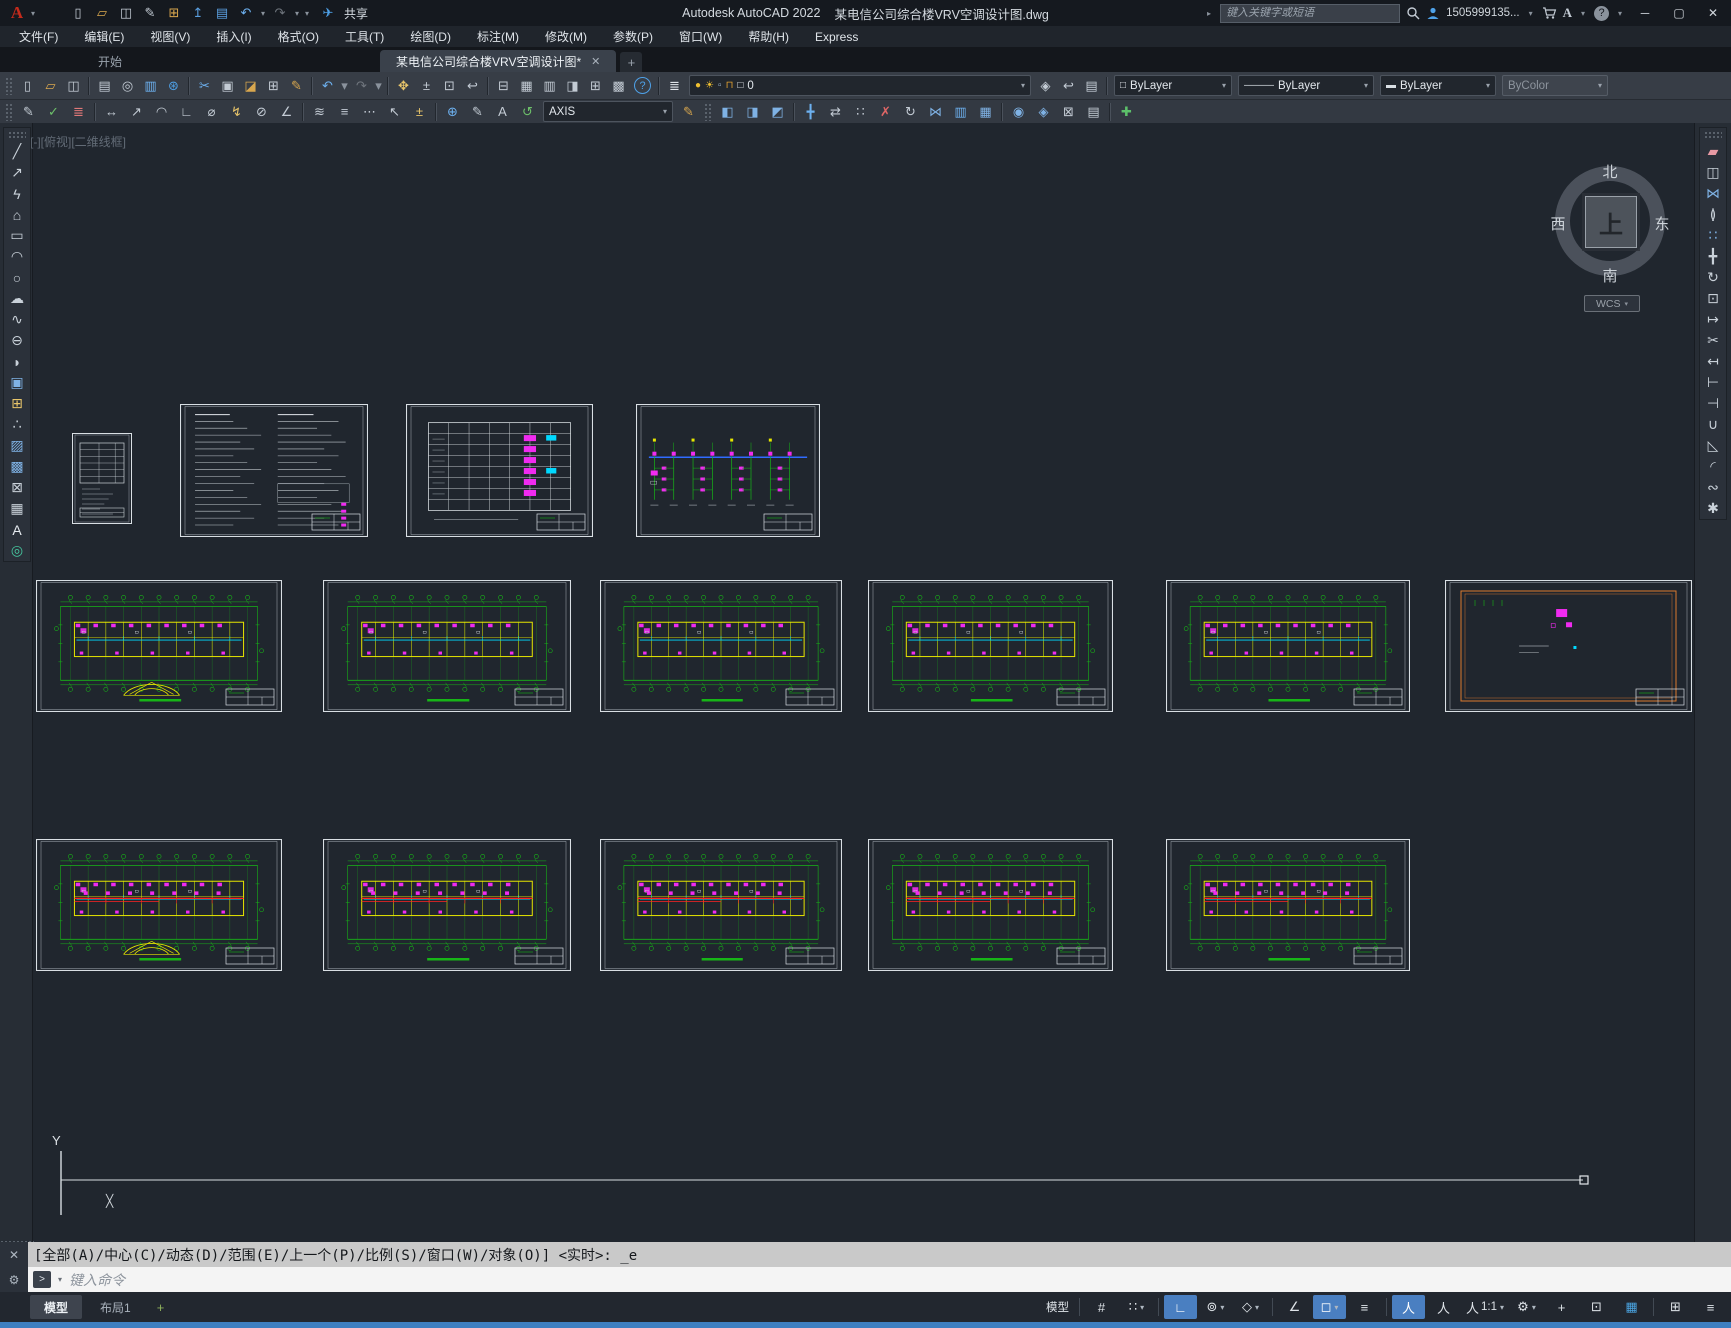 This screenshot has width=1731, height=1328. What do you see at coordinates (572, 85) in the screenshot?
I see `sheet-set-manager-icon: ◨` at bounding box center [572, 85].